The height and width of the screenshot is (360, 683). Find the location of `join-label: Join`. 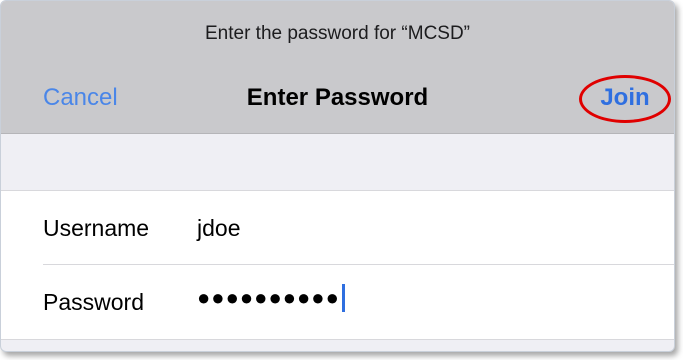

join-label: Join is located at coordinates (625, 97).